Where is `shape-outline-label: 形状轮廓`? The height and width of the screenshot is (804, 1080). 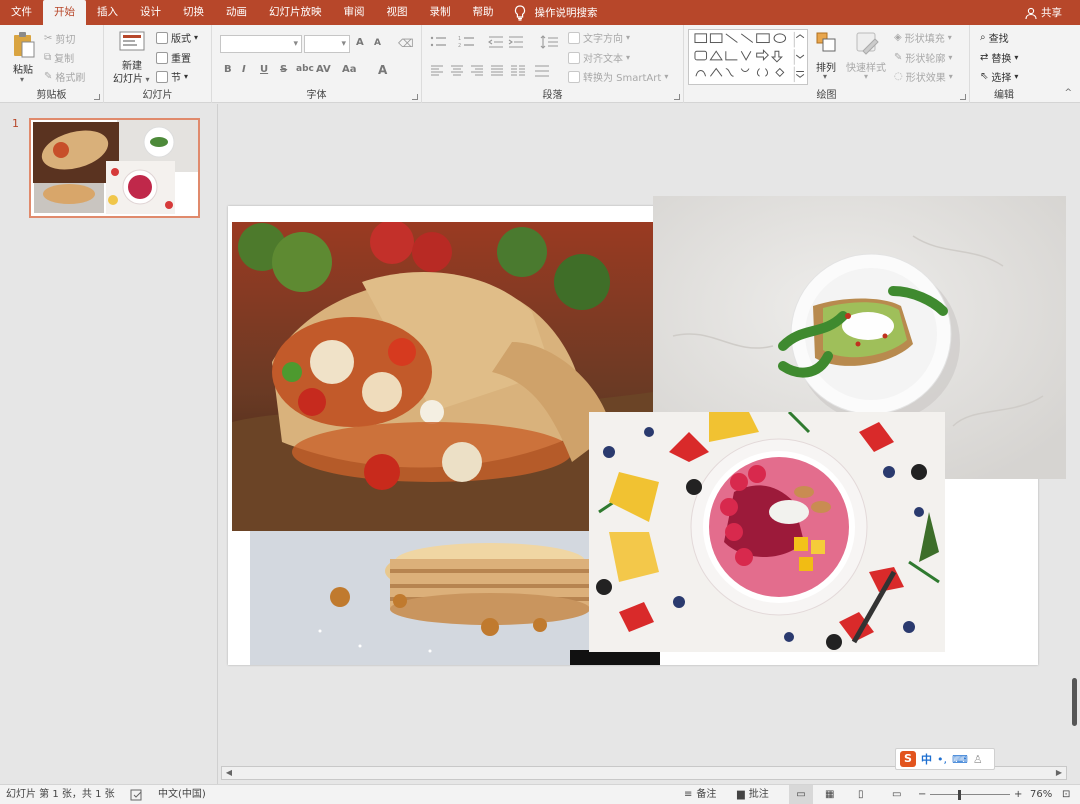
shape-outline-label: 形状轮廓 is located at coordinates (925, 59).